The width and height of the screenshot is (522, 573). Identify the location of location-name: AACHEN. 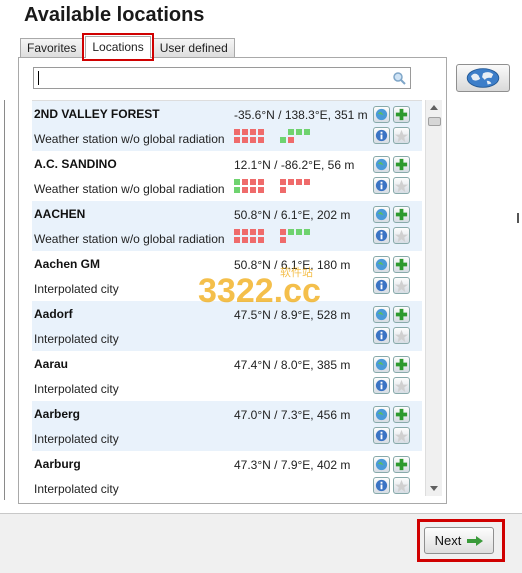
(60, 214).